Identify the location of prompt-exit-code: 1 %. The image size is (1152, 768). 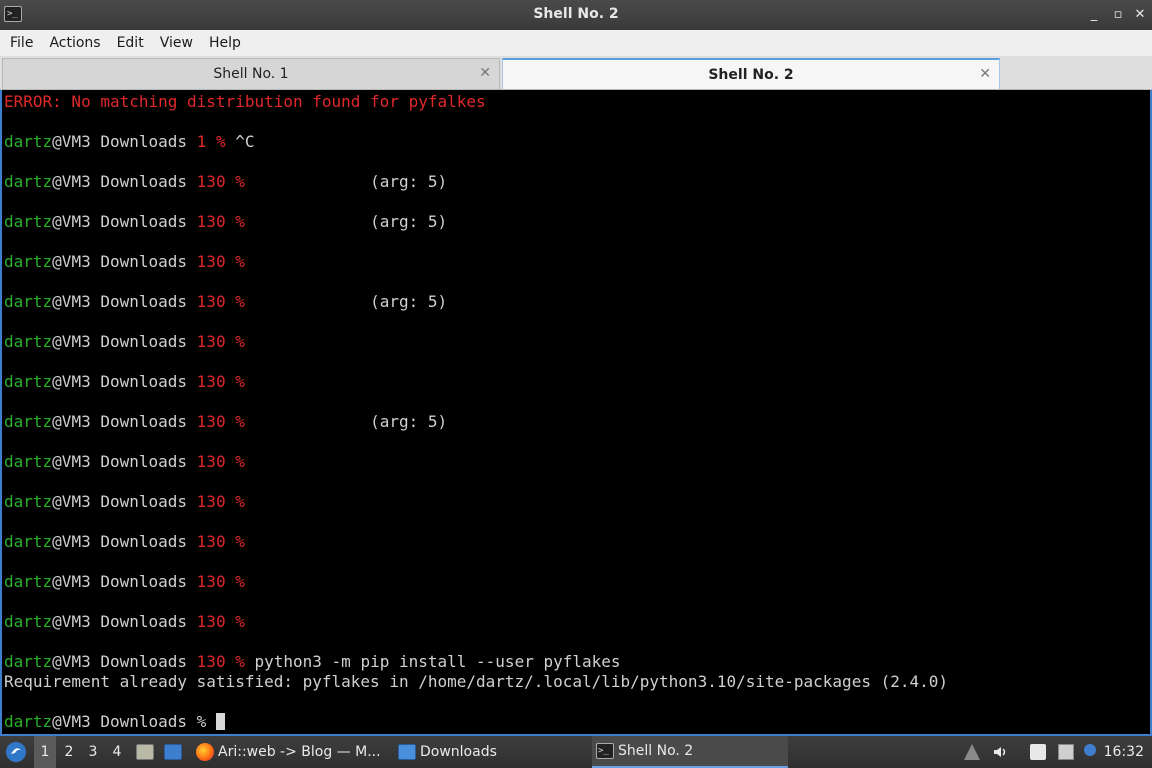
(211, 141).